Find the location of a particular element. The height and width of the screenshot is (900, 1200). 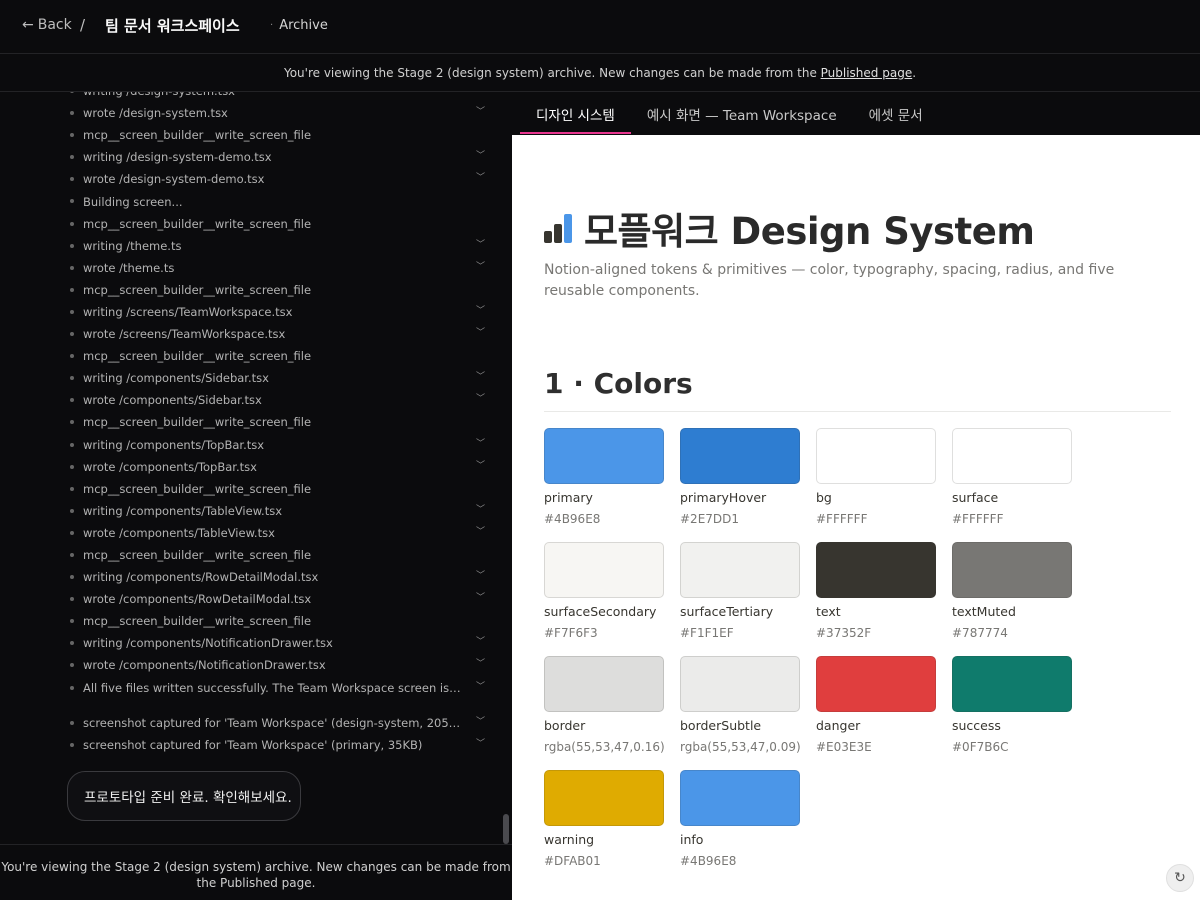

log-item: wrote /components/TopBar.tsx ﹀ is located at coordinates (256, 467).